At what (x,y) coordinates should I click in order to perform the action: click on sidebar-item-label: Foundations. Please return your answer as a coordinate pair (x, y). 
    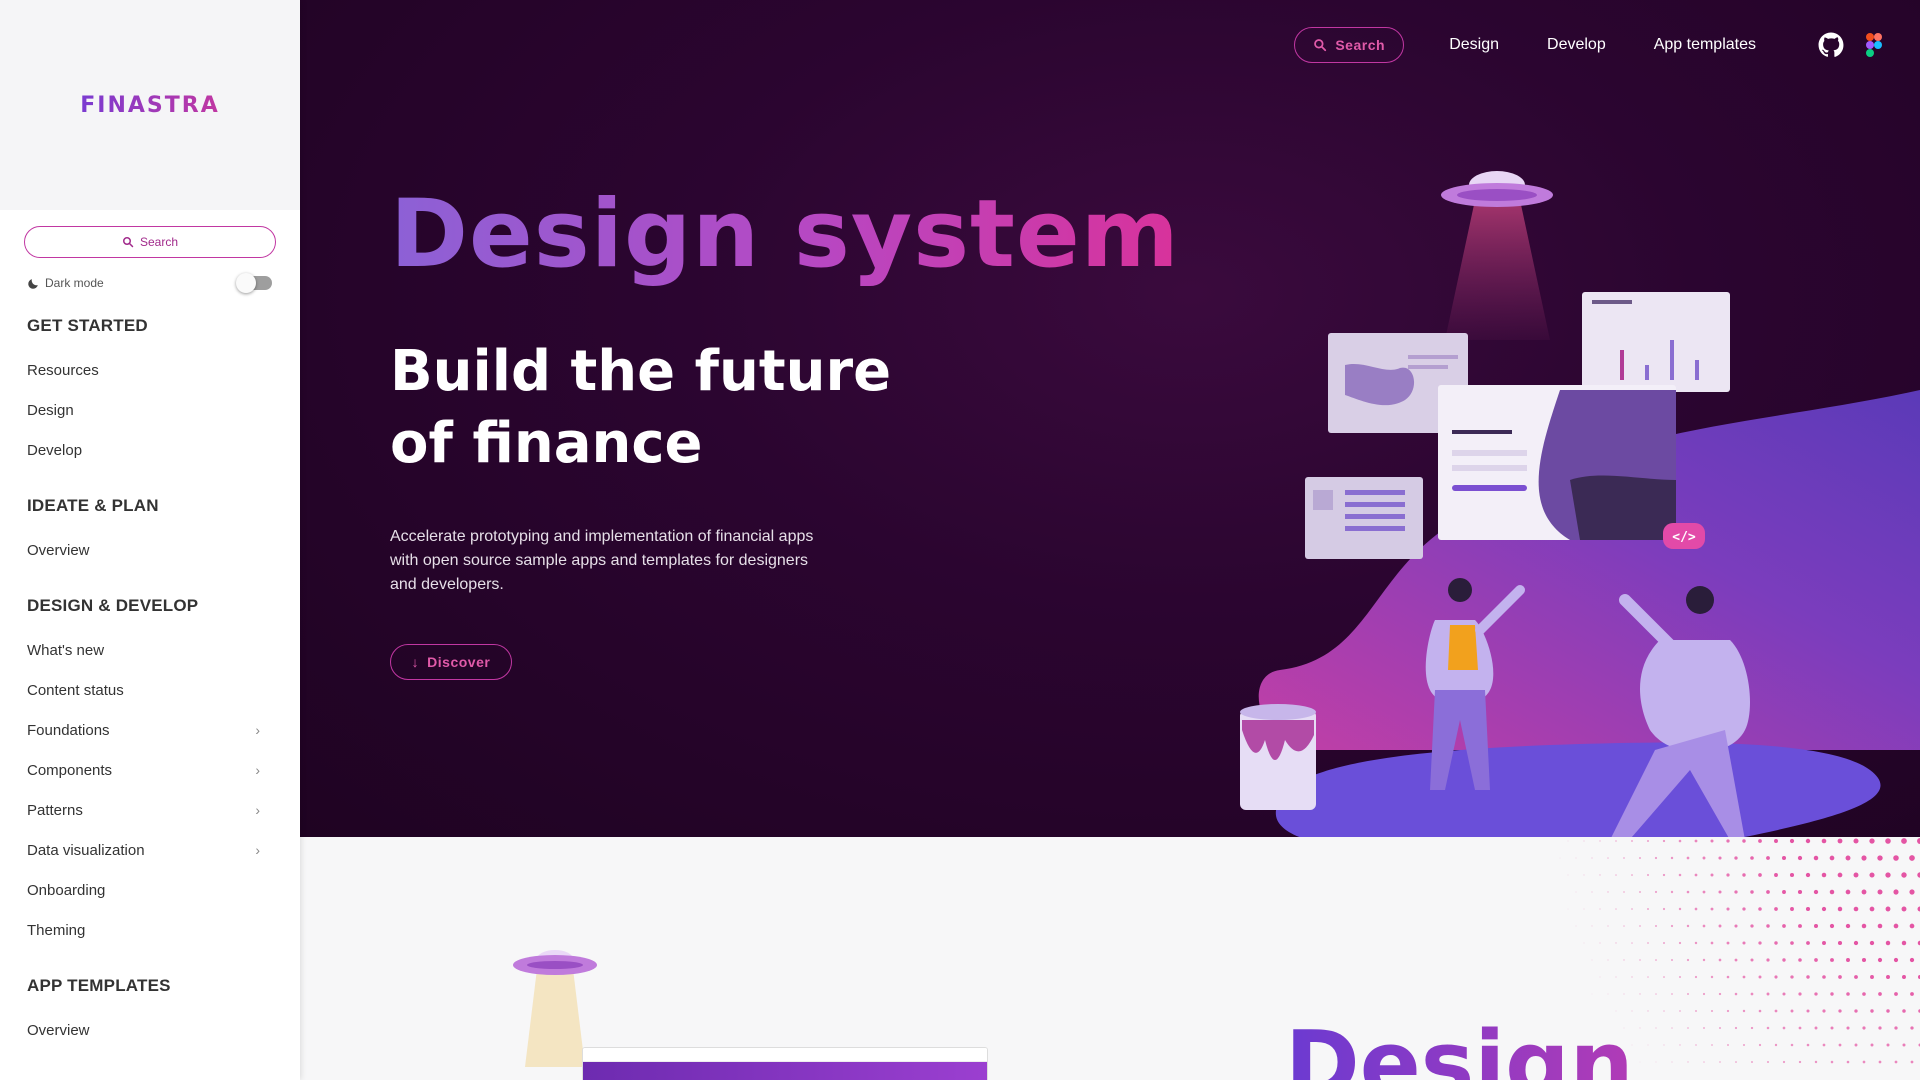
    Looking at the image, I should click on (68, 730).